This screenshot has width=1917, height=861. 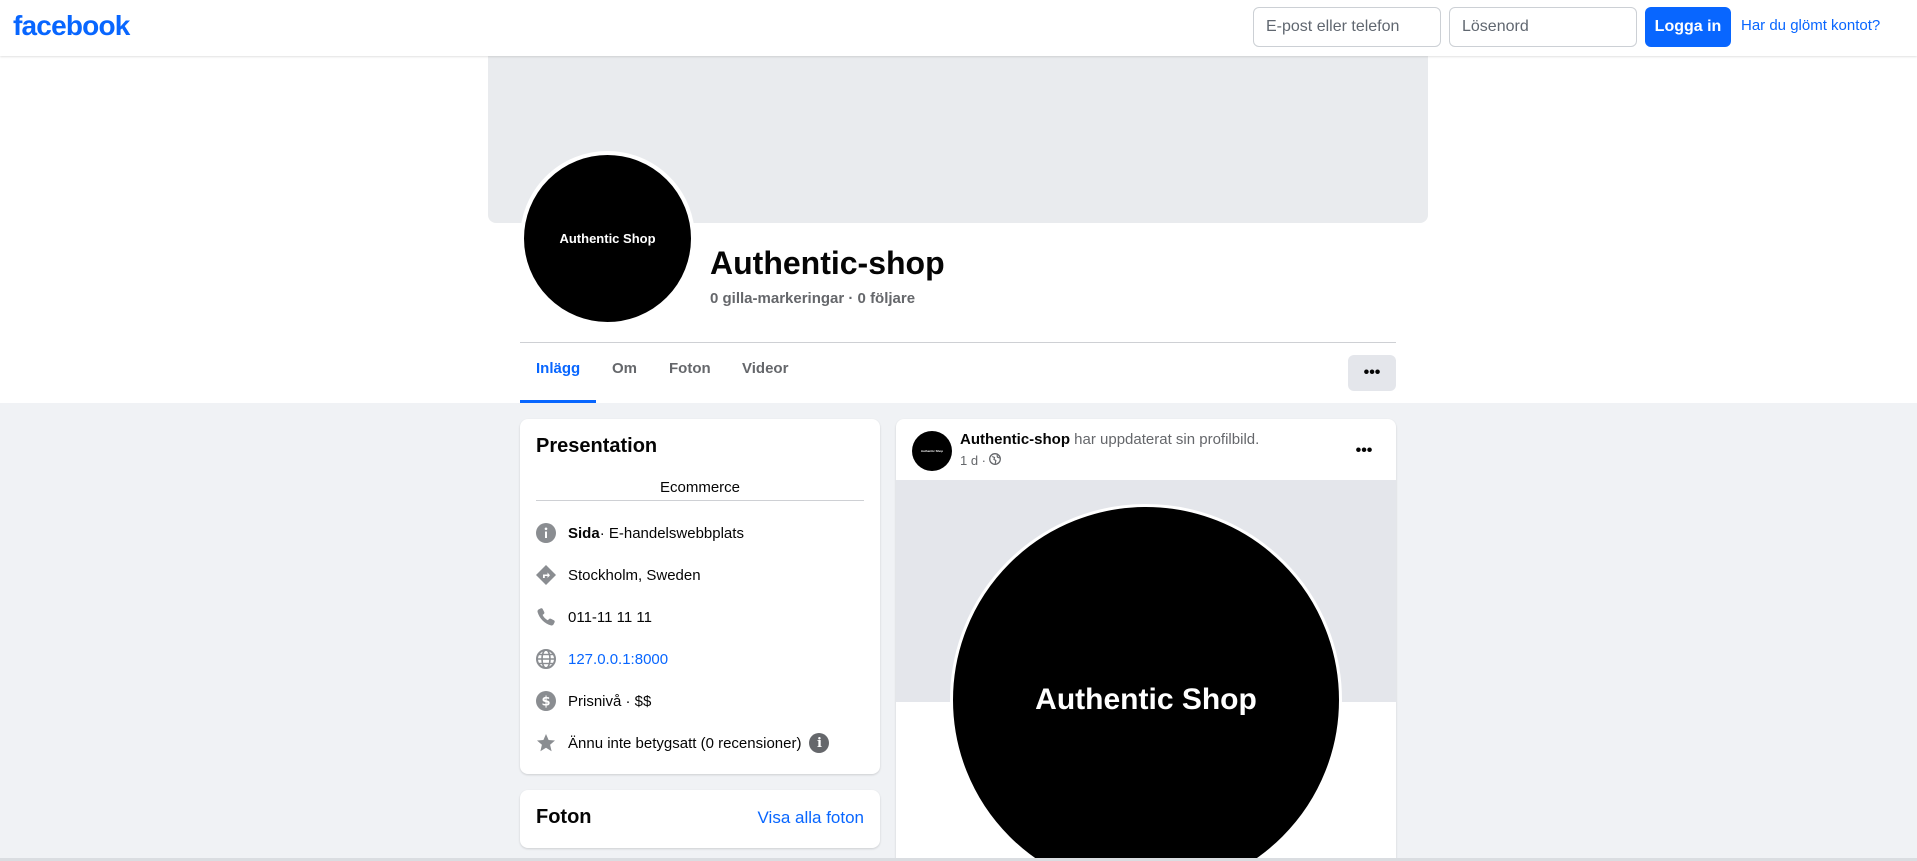 I want to click on tab-about: Om, so click(x=624, y=368).